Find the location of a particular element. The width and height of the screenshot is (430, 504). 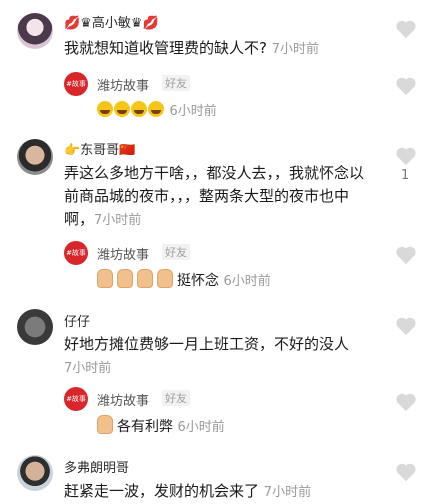

reply-body: 各有利弊 6小时前 is located at coordinates (161, 425).